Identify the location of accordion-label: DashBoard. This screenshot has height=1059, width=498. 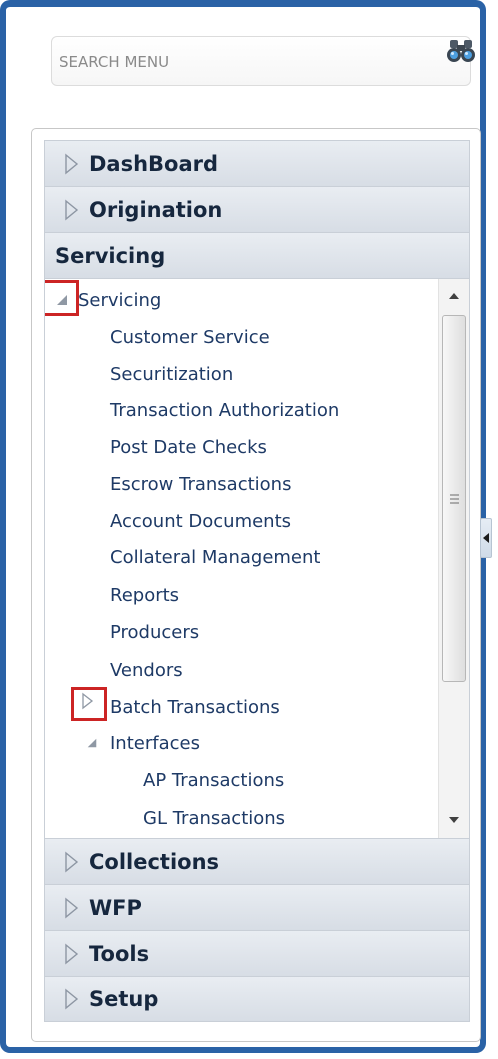
(154, 163).